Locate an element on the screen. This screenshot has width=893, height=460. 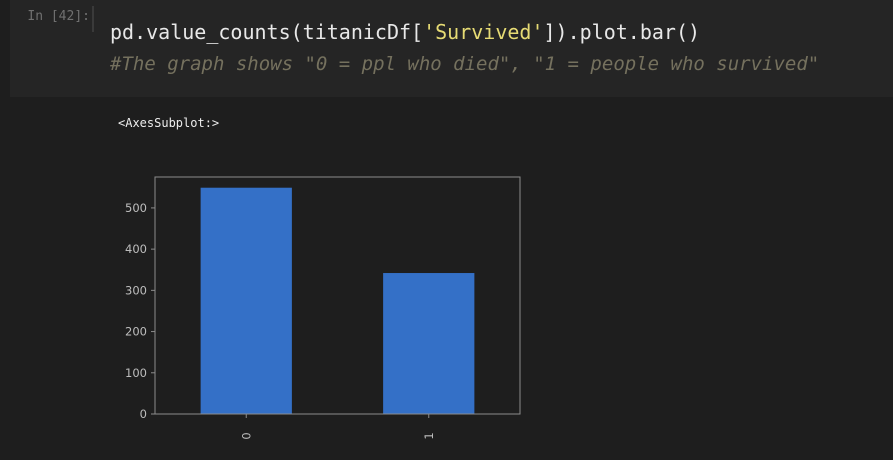
x-tick-label-1: 1 is located at coordinates (429, 435).